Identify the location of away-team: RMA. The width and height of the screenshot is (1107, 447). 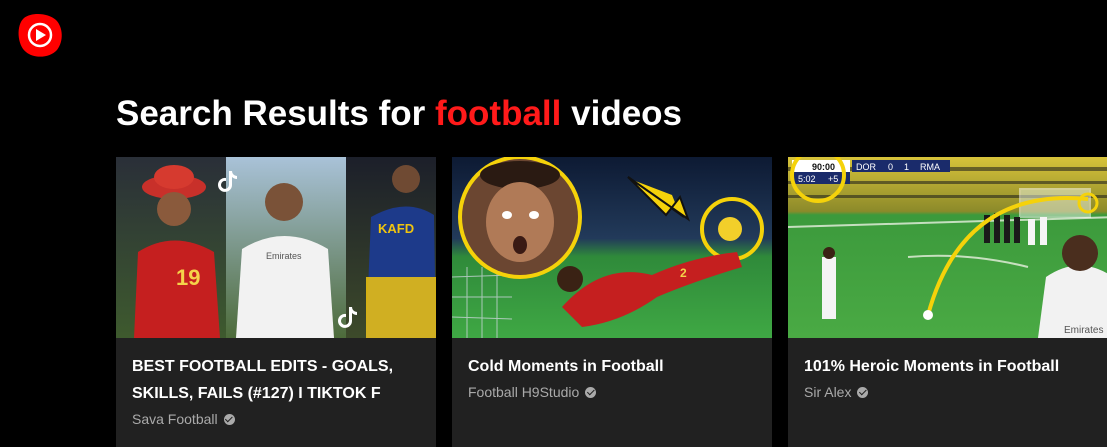
(930, 167).